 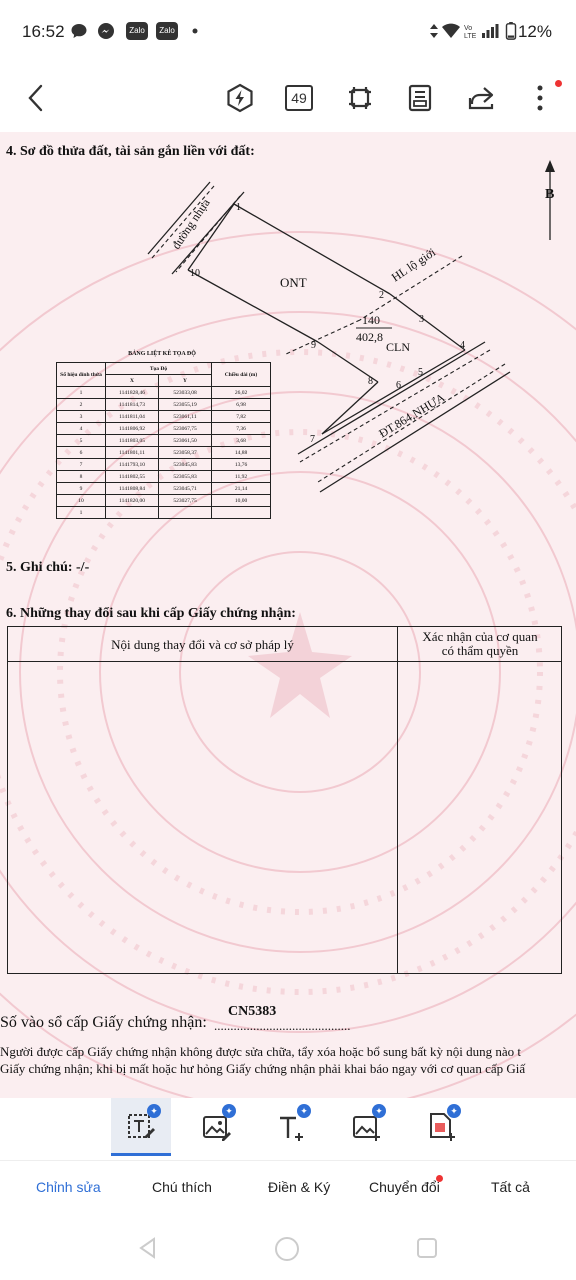 What do you see at coordinates (381, 295) in the screenshot?
I see `point-label: 2` at bounding box center [381, 295].